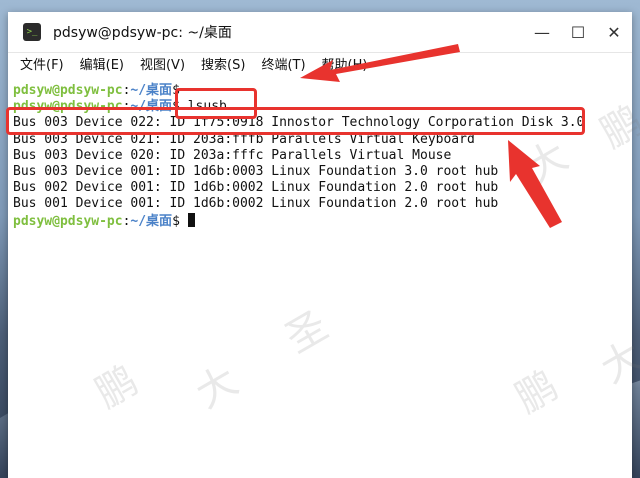 The height and width of the screenshot is (478, 640). I want to click on close-button: ✕, so click(614, 32).